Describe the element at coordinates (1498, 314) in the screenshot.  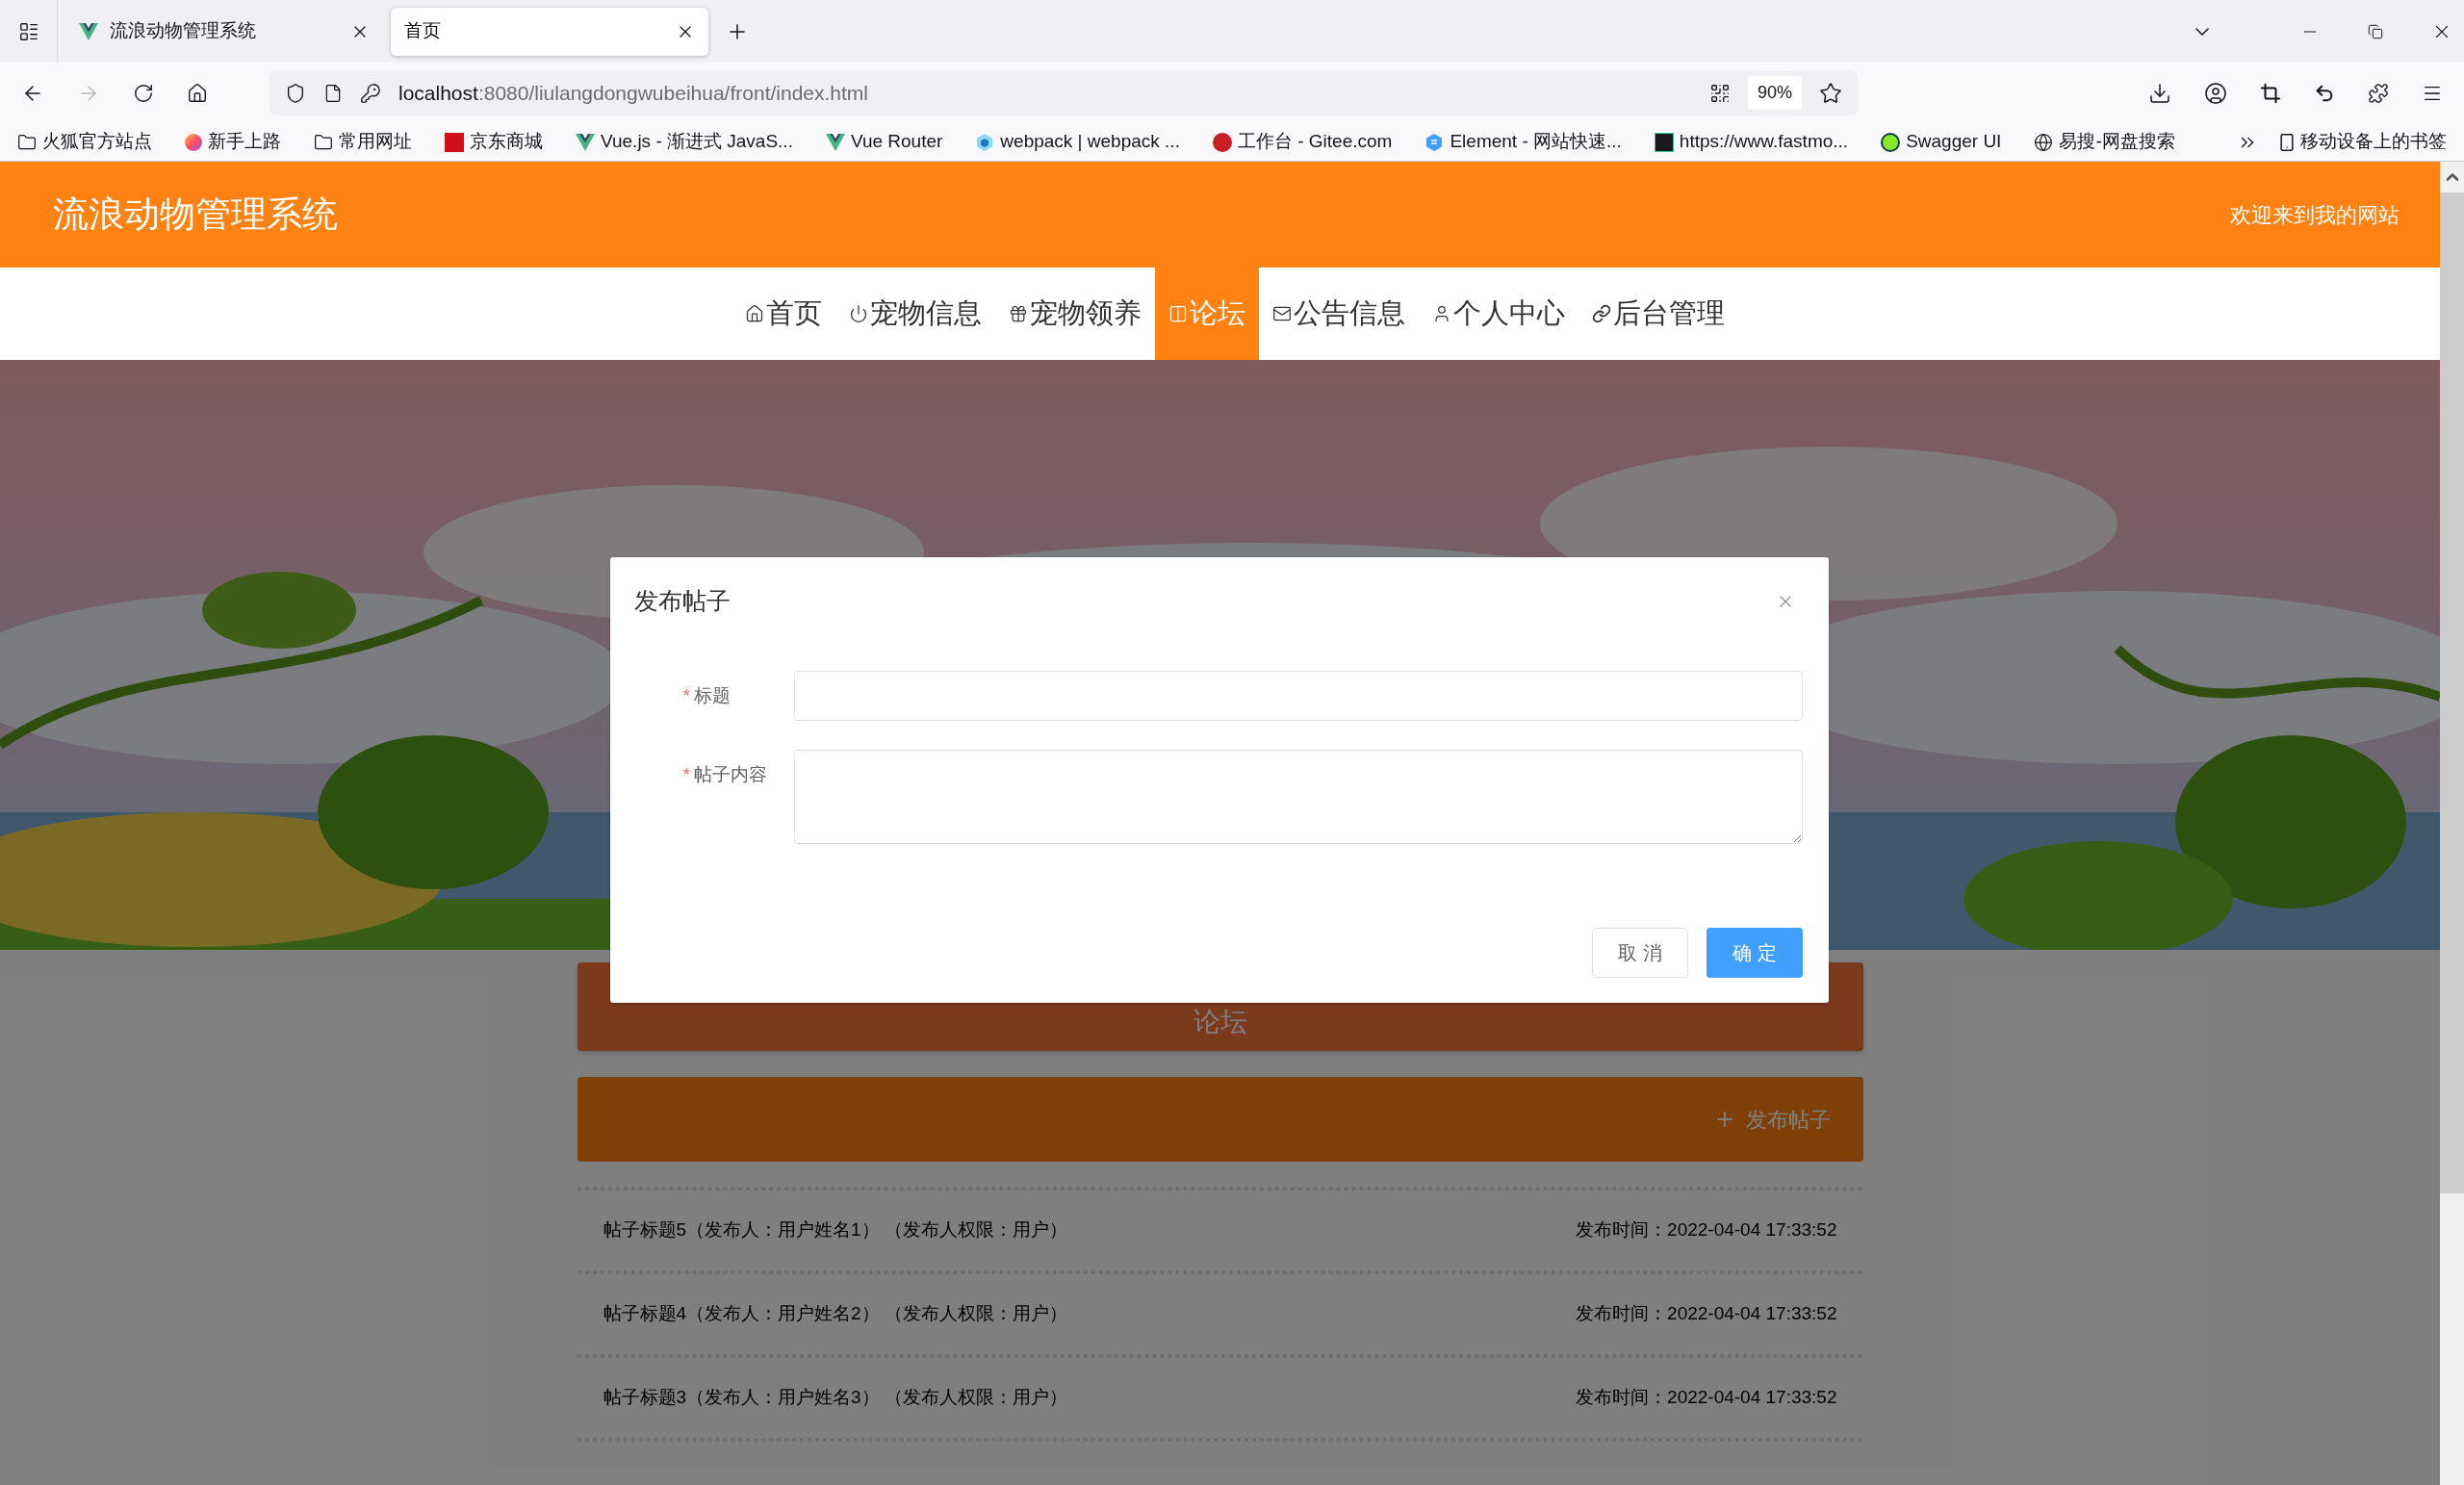
I see `nav-item: 个人中心` at that location.